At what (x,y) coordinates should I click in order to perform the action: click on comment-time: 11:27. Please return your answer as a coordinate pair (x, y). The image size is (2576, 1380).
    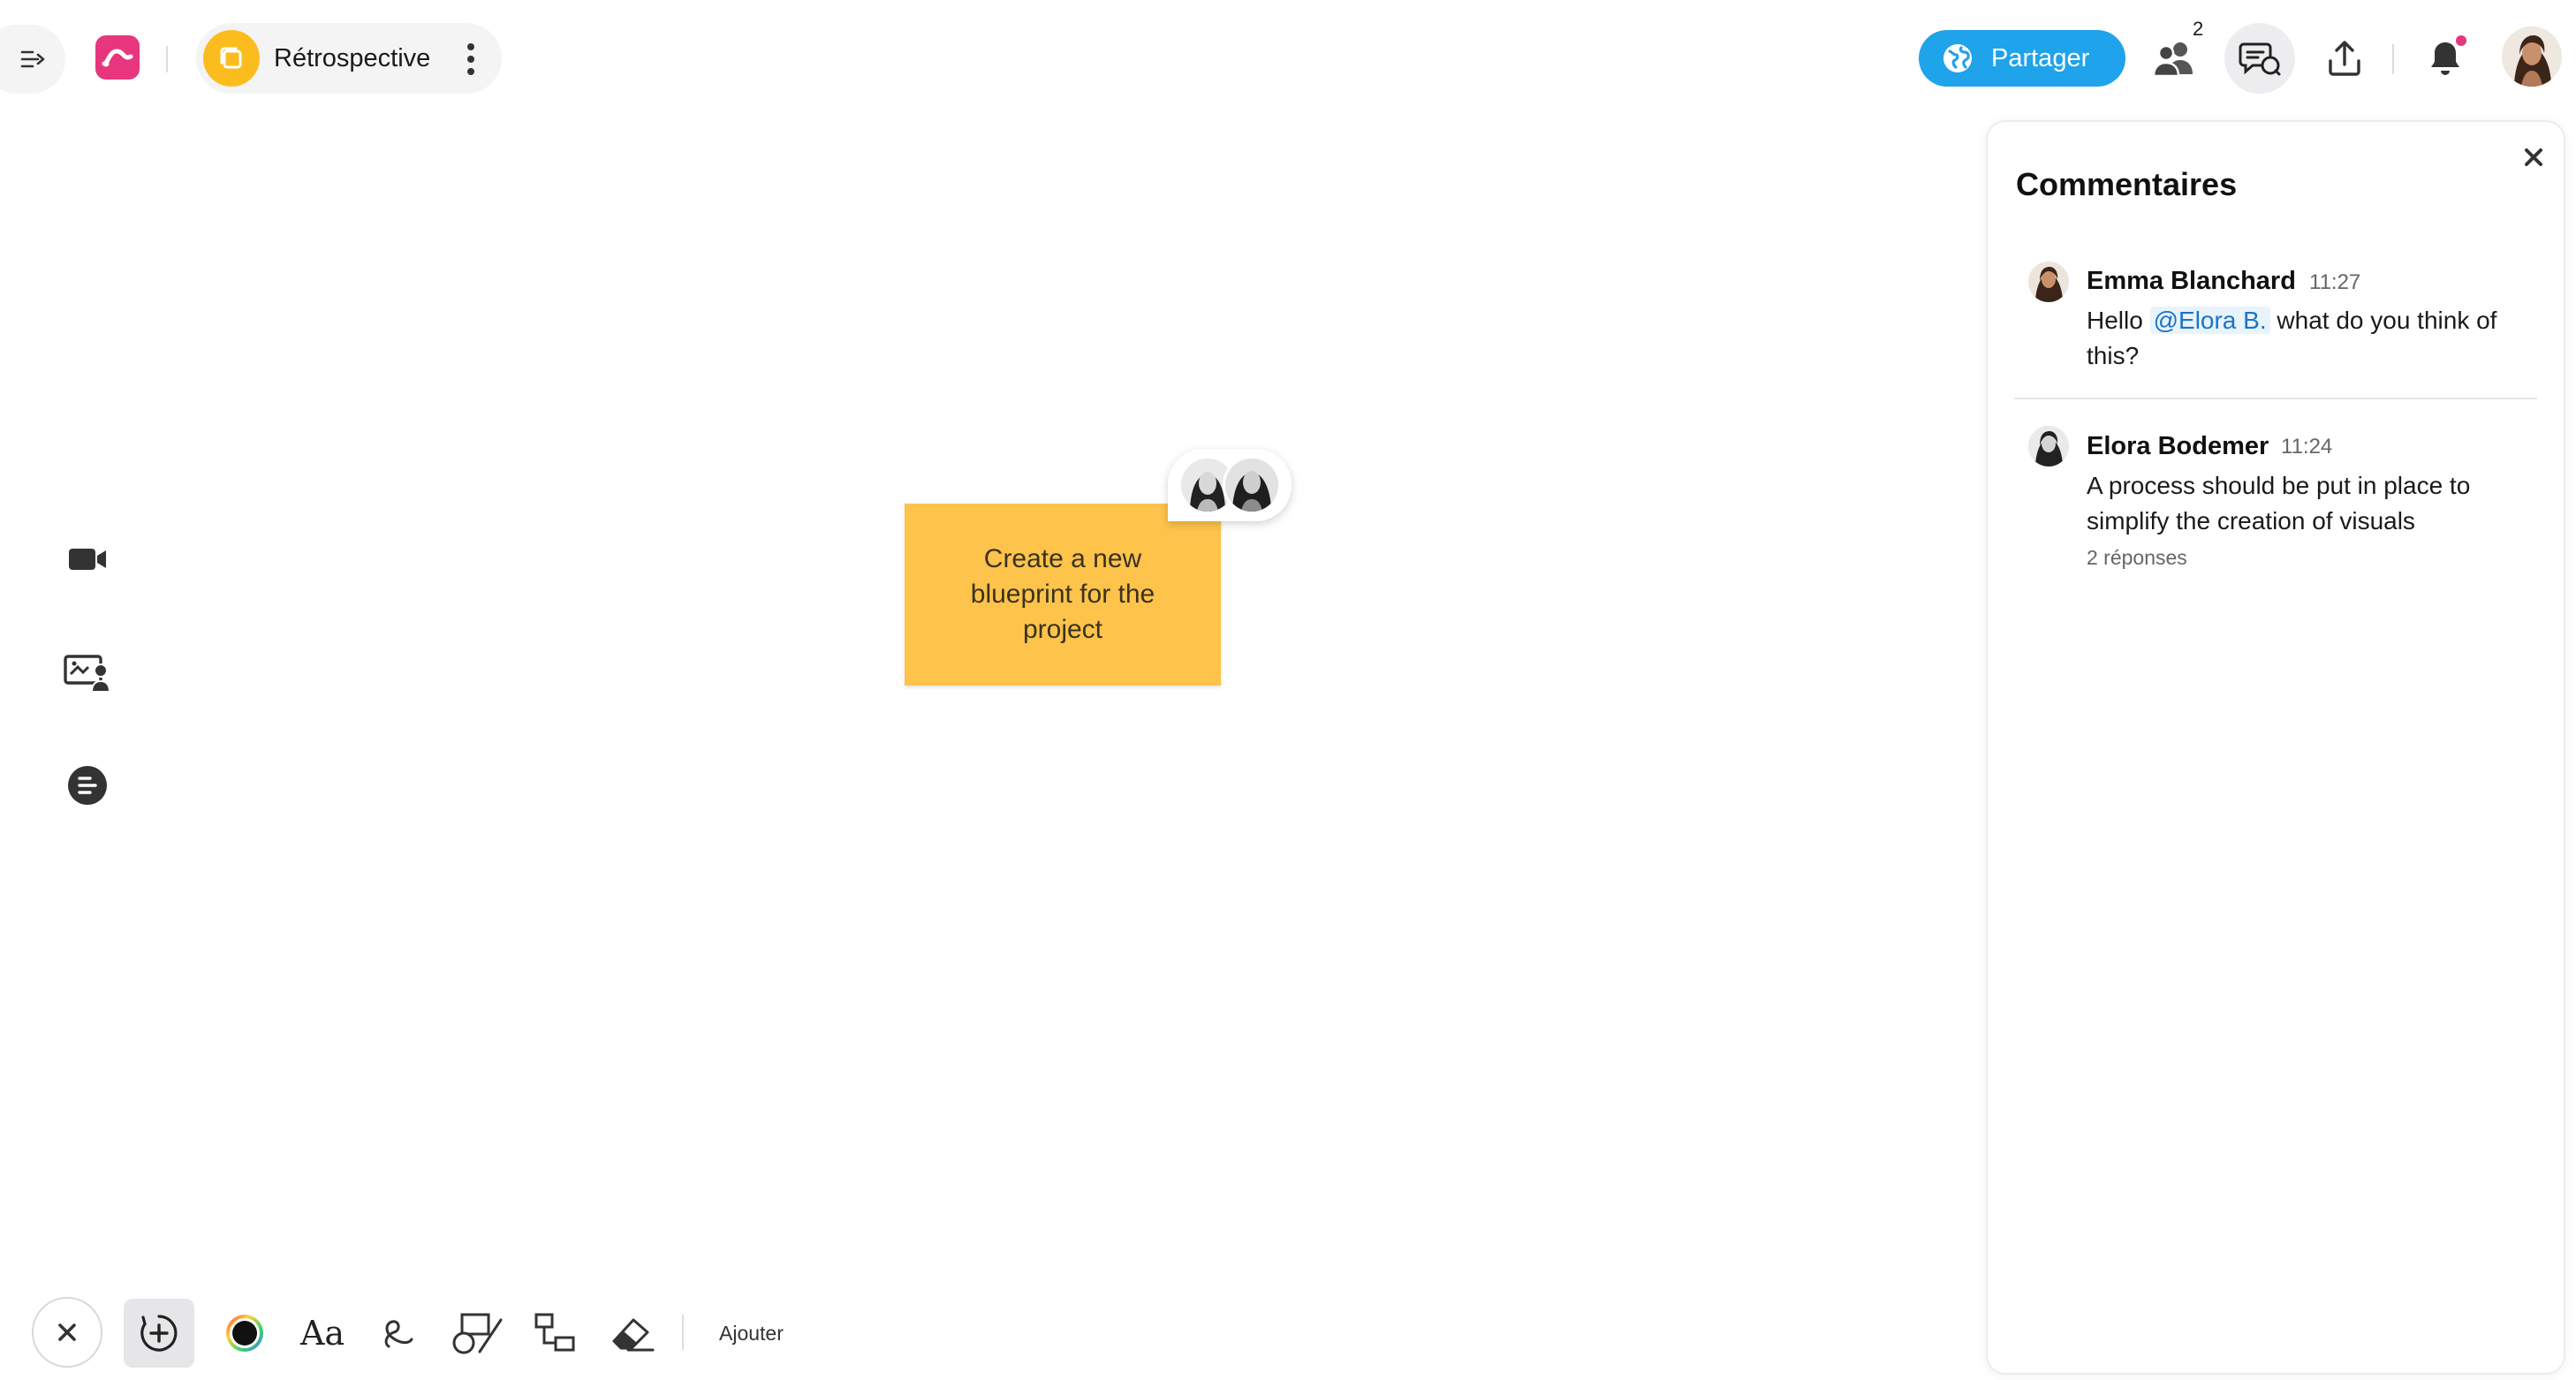
    Looking at the image, I should click on (2335, 282).